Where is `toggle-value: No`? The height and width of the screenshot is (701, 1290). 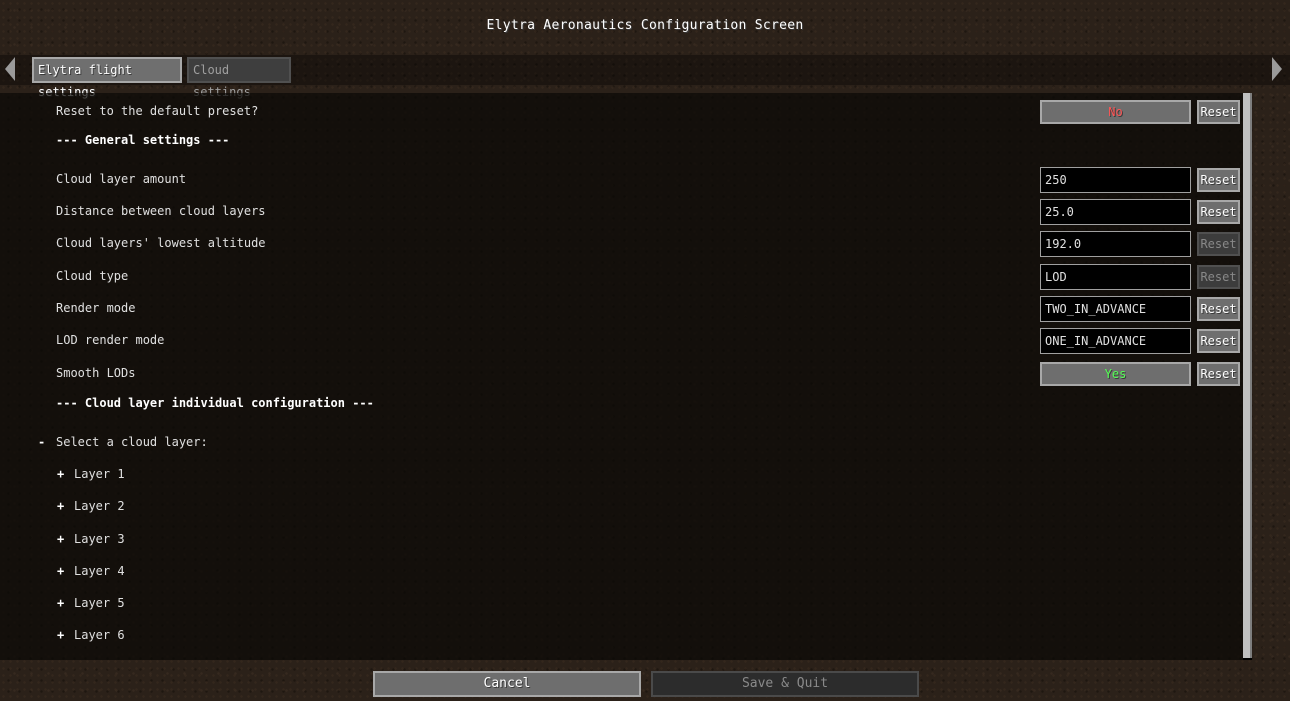
toggle-value: No is located at coordinates (1115, 112).